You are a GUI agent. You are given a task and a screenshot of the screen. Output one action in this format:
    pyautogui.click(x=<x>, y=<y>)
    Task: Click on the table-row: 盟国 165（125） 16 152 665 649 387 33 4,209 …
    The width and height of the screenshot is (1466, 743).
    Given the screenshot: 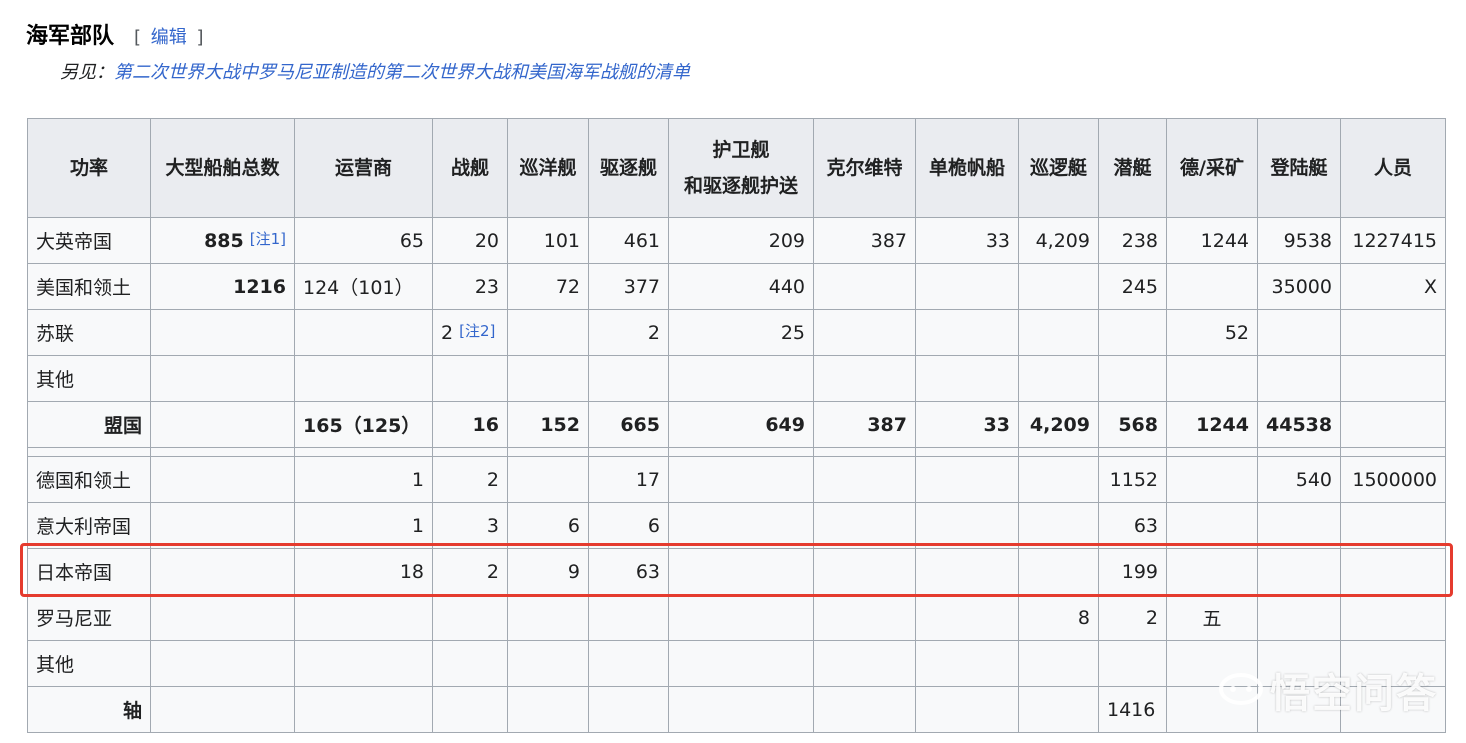 What is the action you would take?
    pyautogui.click(x=736, y=424)
    